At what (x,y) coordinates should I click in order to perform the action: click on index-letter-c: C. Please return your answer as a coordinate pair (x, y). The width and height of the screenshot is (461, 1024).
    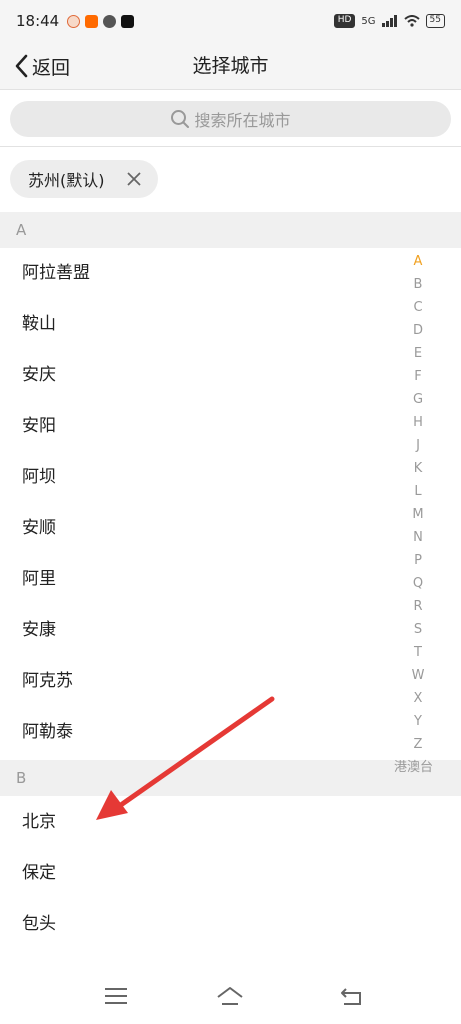
    Looking at the image, I should click on (418, 307).